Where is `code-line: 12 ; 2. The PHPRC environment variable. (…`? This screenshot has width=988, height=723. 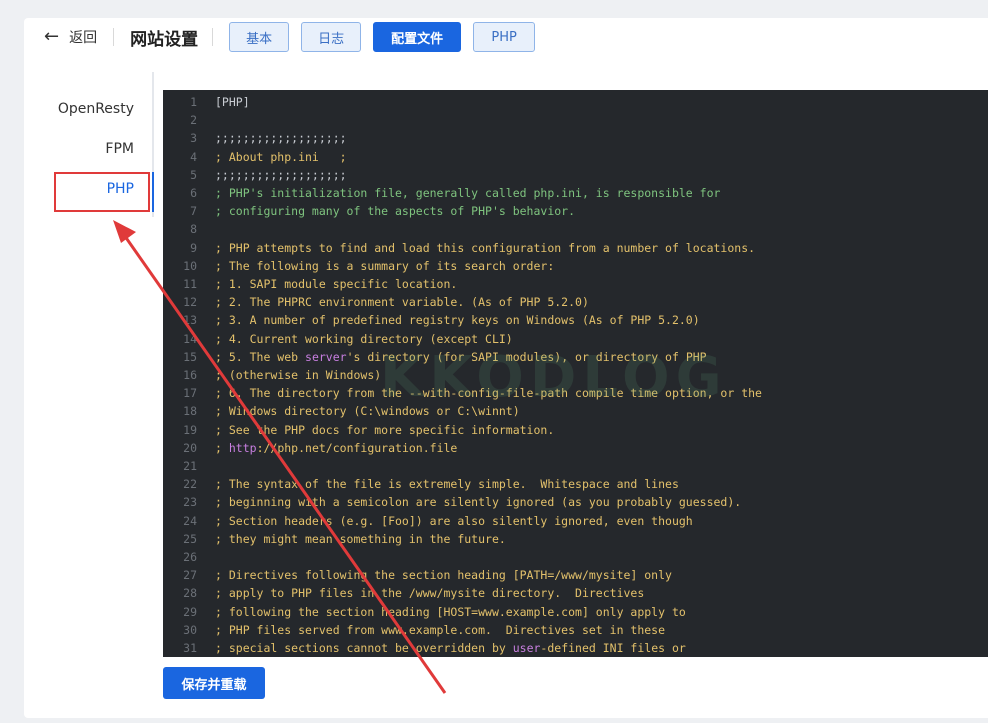 code-line: 12 ; 2. The PHPRC environment variable. (… is located at coordinates (575, 302).